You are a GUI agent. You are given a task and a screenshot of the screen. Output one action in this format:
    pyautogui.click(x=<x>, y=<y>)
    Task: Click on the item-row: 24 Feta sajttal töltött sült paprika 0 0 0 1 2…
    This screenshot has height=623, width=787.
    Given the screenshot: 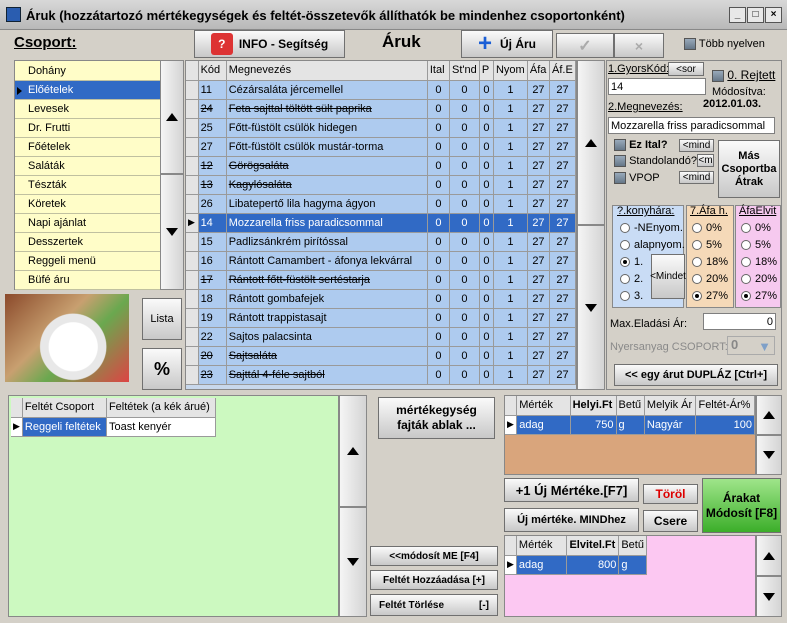 What is the action you would take?
    pyautogui.click(x=381, y=109)
    